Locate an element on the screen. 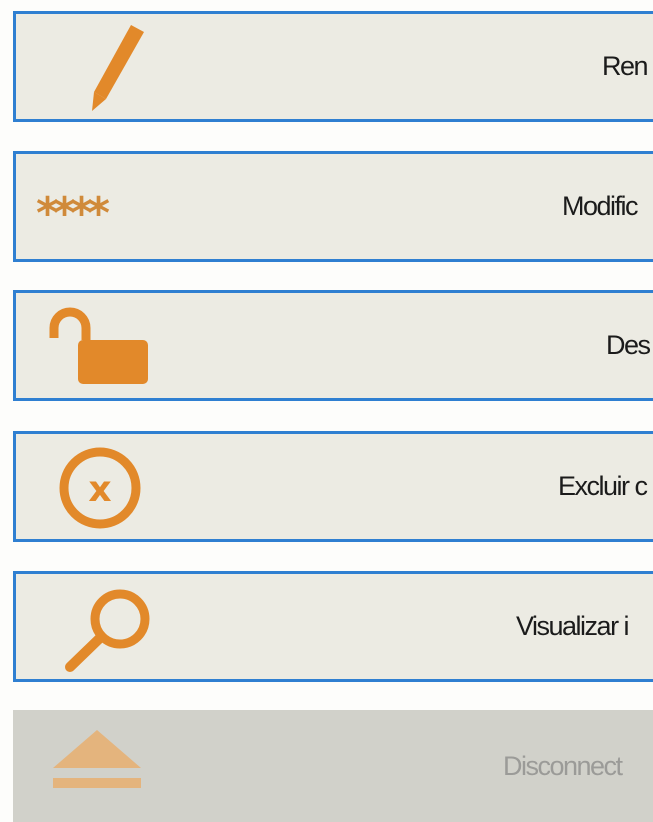 Image resolution: width=653 pixels, height=822 pixels. rename-button: Ren is located at coordinates (333, 66).